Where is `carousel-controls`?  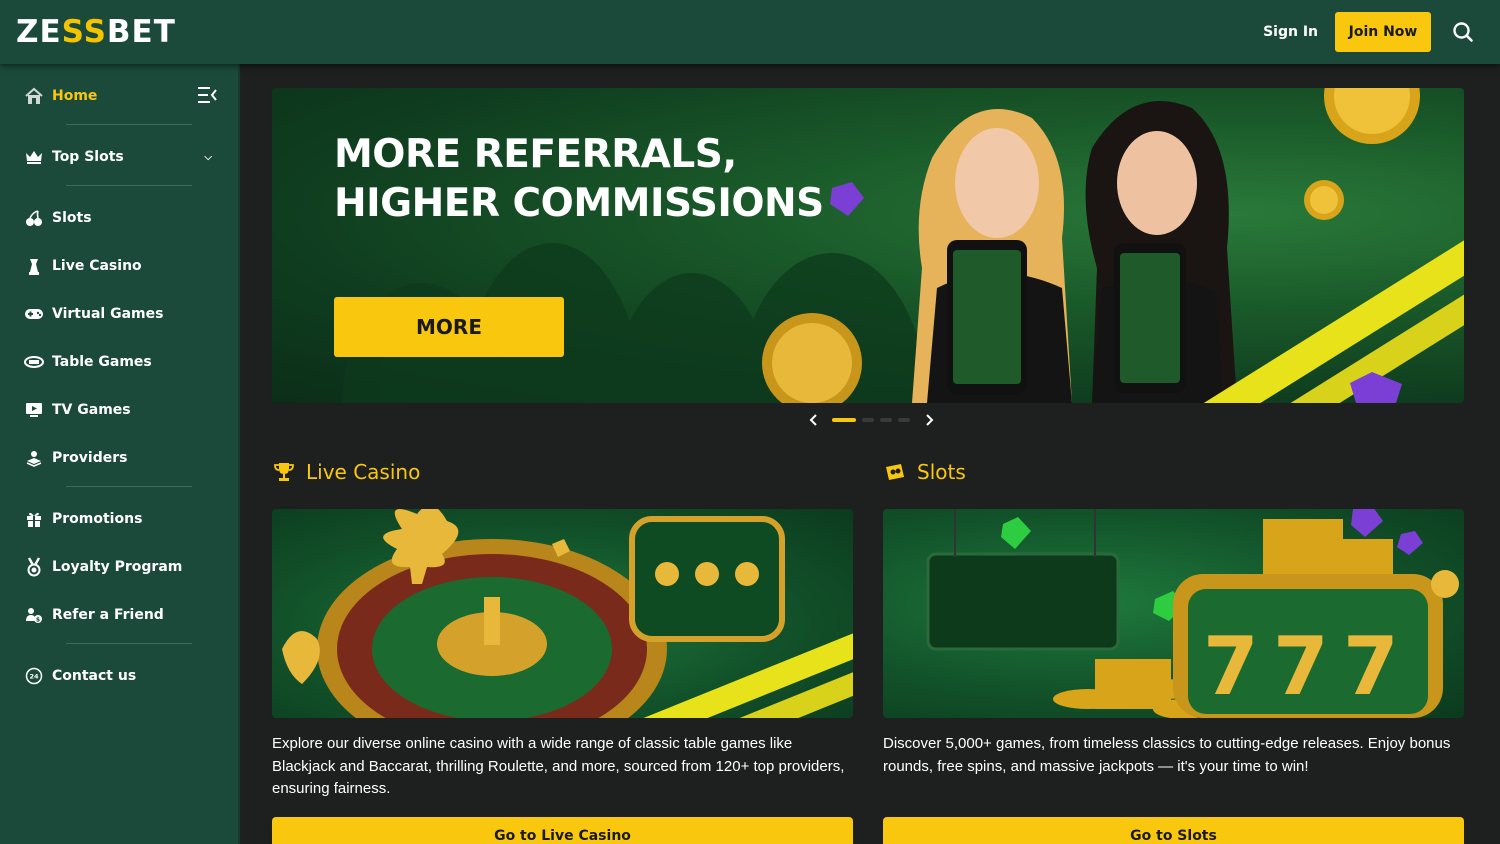
carousel-controls is located at coordinates (871, 420).